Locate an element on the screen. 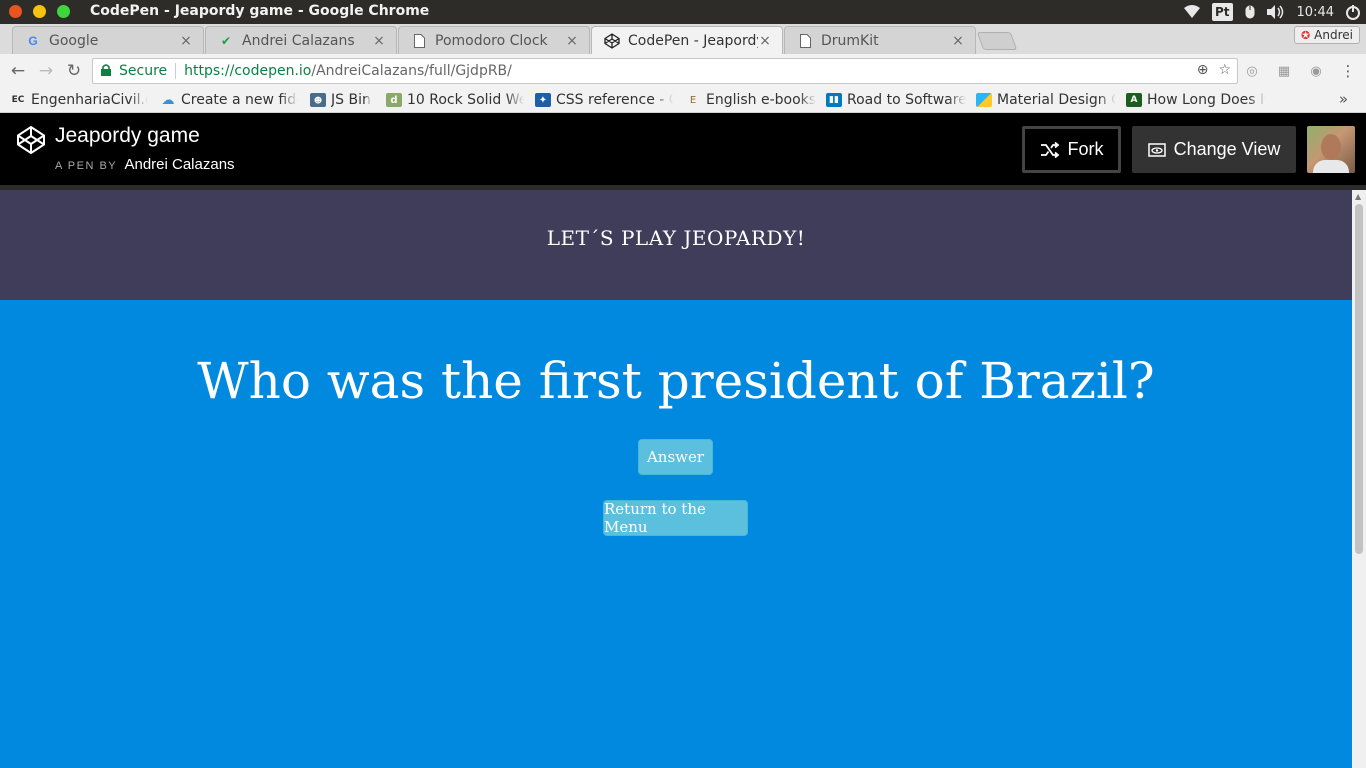 Image resolution: width=1366 pixels, height=768 pixels. url-path: /AndreiCalazans/full/GjdpRB/ is located at coordinates (411, 71).